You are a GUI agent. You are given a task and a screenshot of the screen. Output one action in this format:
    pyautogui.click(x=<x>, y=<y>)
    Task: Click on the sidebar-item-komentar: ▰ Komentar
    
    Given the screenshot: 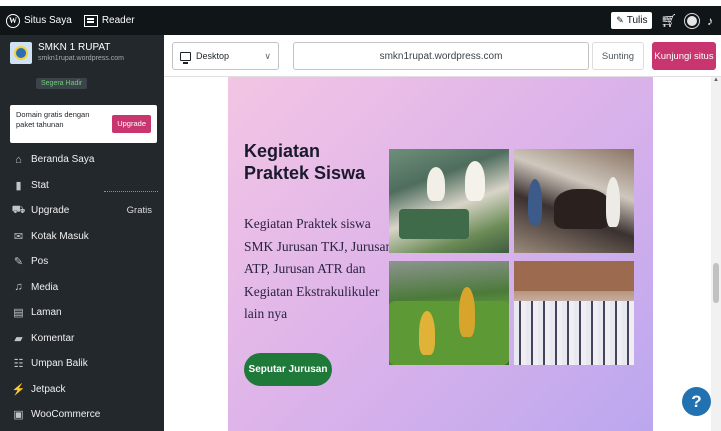 What is the action you would take?
    pyautogui.click(x=82, y=339)
    